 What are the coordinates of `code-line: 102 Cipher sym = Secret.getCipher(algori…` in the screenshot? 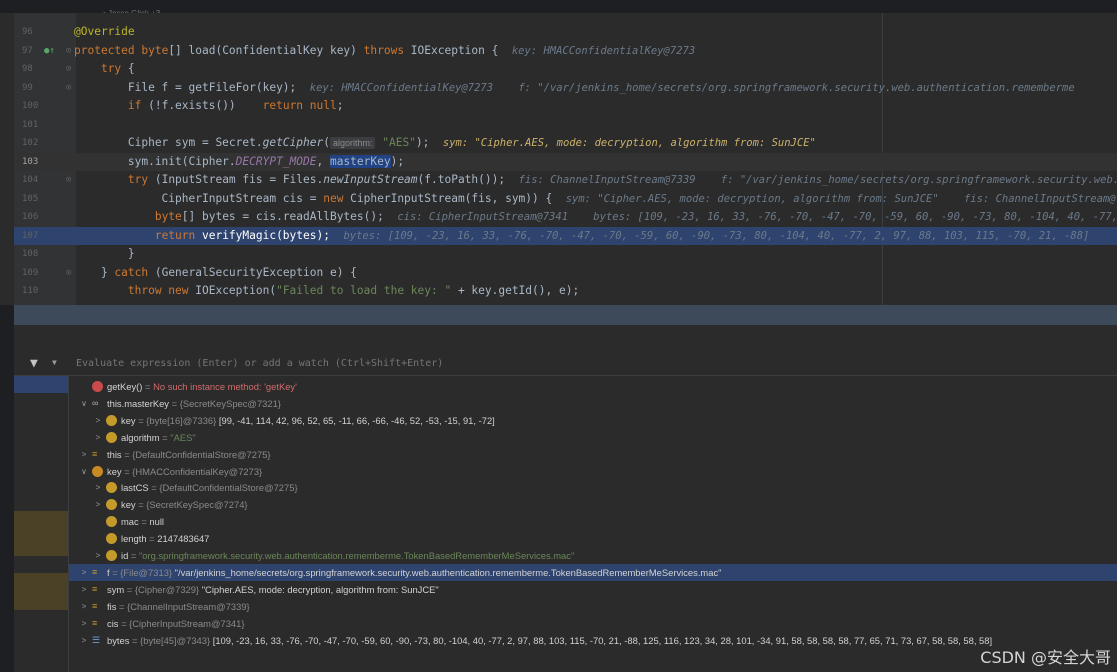 It's located at (565, 143).